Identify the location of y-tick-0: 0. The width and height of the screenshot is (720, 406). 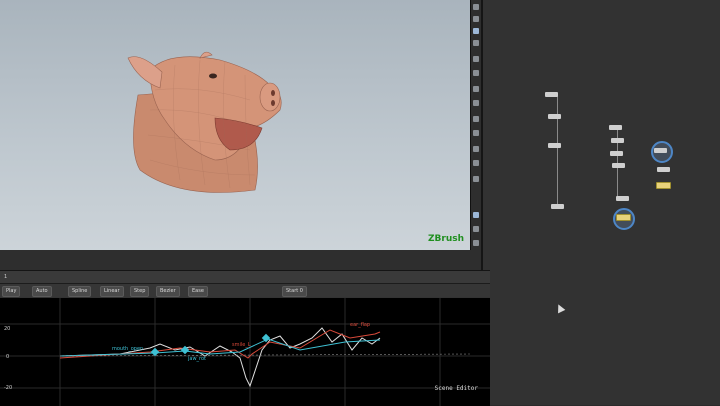
(8, 357).